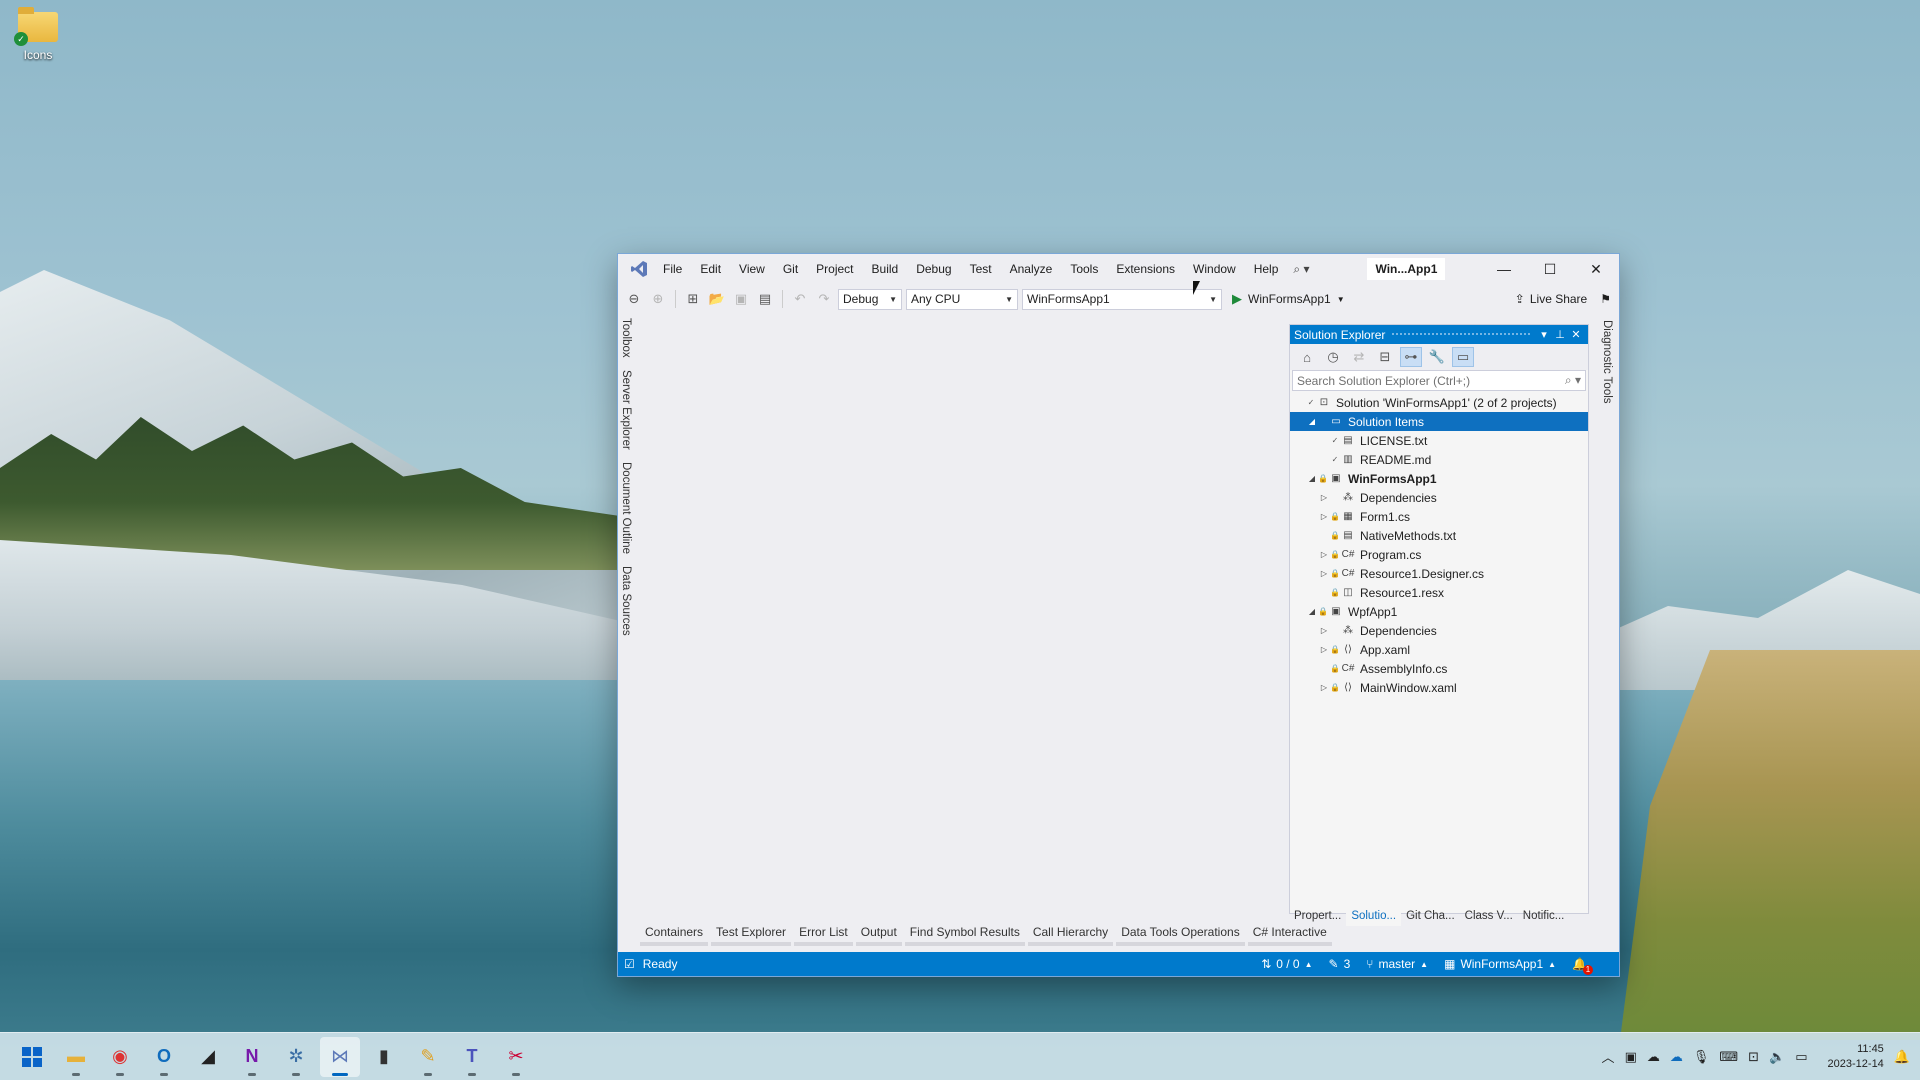 Image resolution: width=1920 pixels, height=1080 pixels. I want to click on bottom-tab: Output, so click(878, 934).